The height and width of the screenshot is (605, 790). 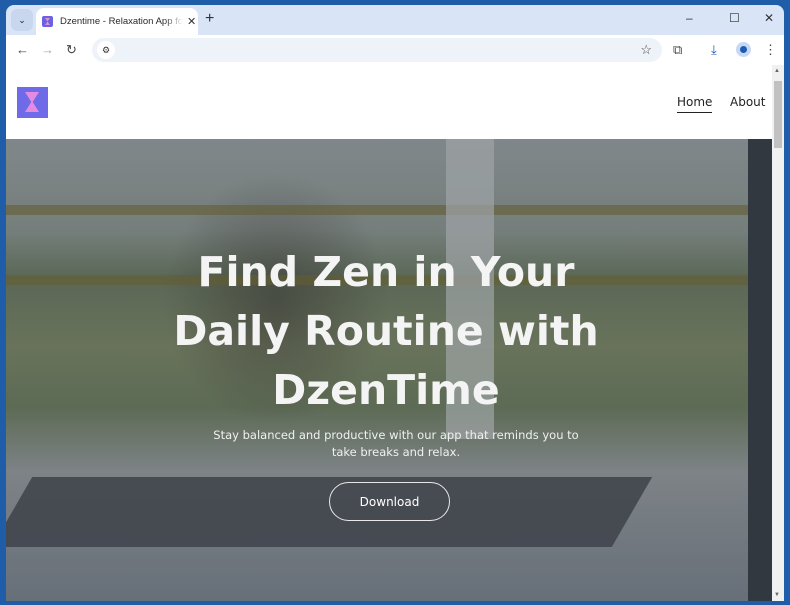 I want to click on extensions-icon: ⧉, so click(x=677, y=50).